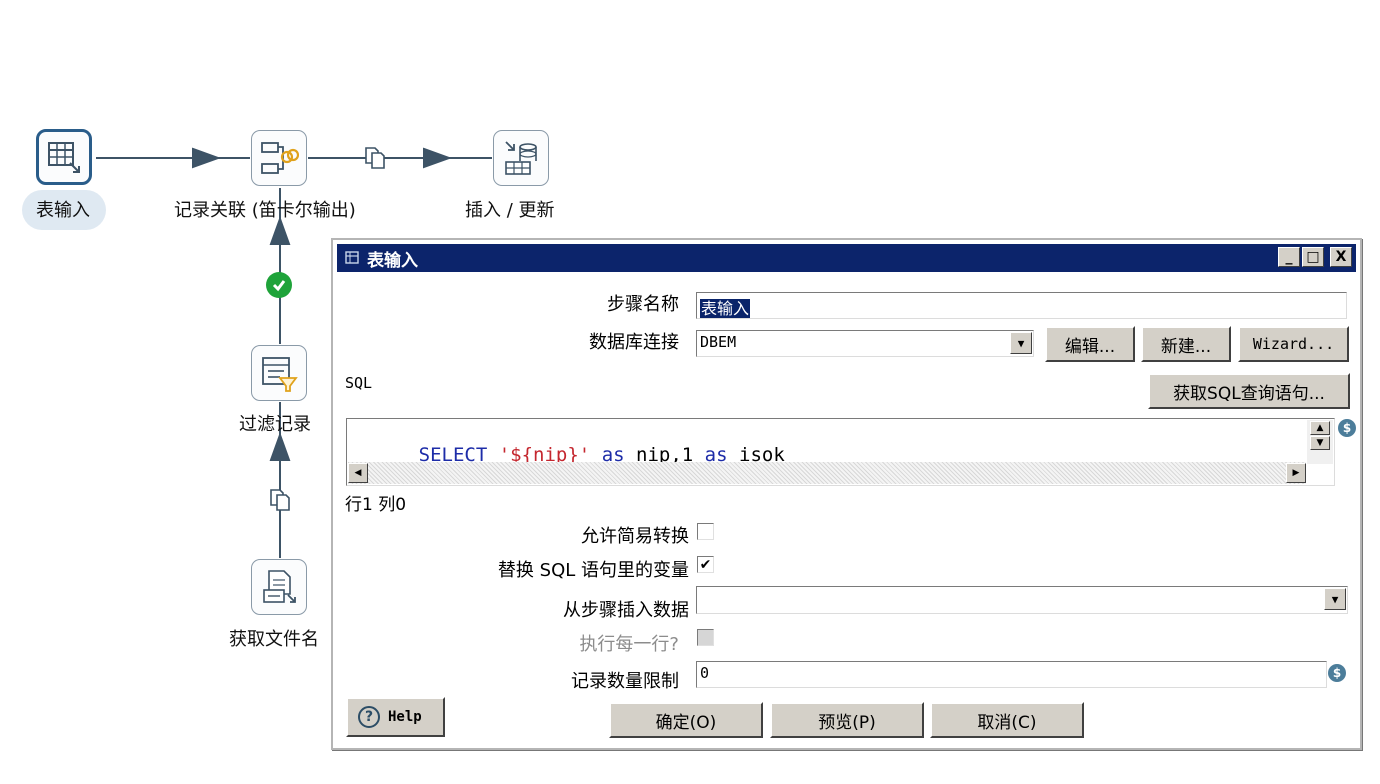 The height and width of the screenshot is (784, 1380). Describe the element at coordinates (63, 210) in the screenshot. I see `step-label: 表输入` at that location.